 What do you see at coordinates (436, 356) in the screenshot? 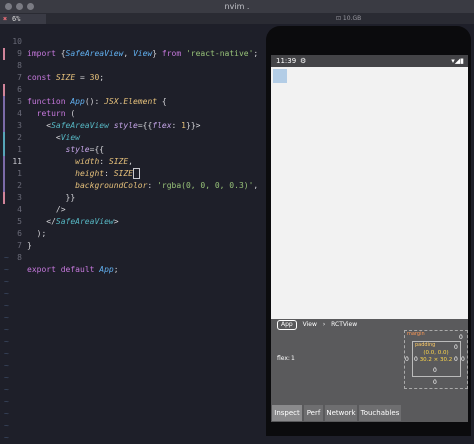
I see `box-model-content: (0.0, 0.0) 30.2 × 30.2` at bounding box center [436, 356].